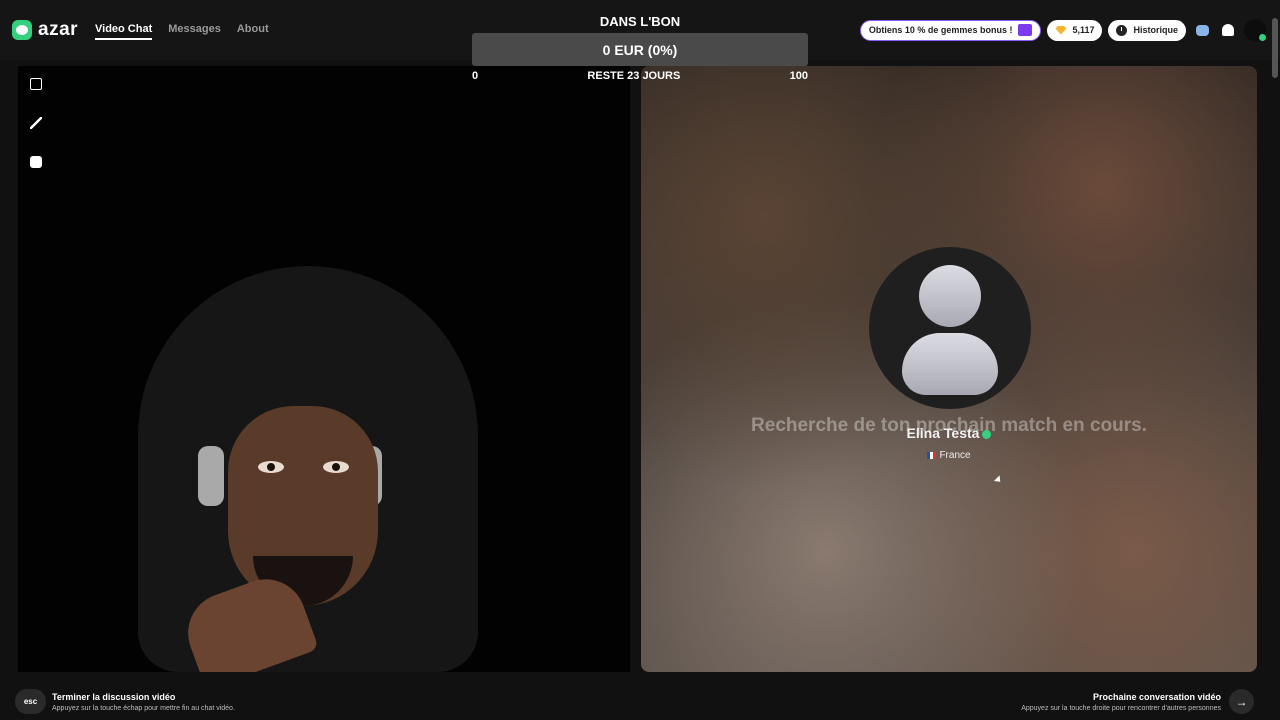 This screenshot has width=1280, height=720. Describe the element at coordinates (1156, 697) in the screenshot. I see `next-chat-title: Prochaine conversation vidéo` at that location.